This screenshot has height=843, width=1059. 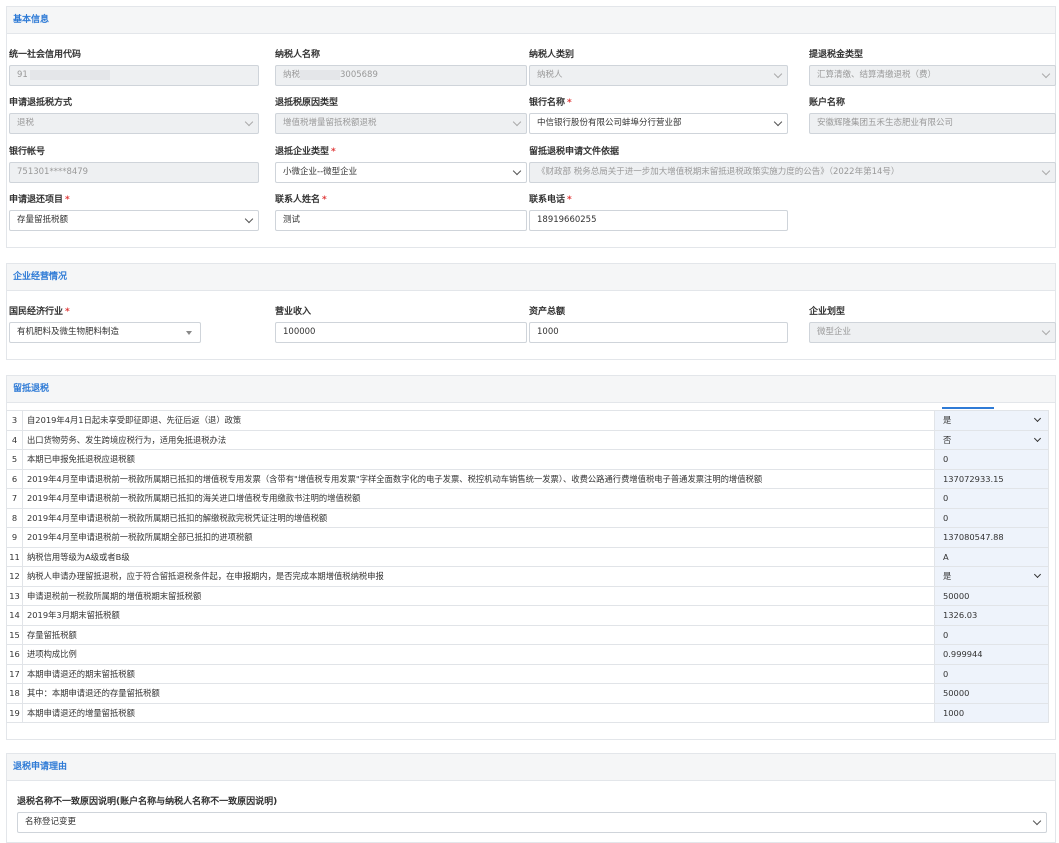 I want to click on taxpayer-type-field: 纳税人类别 纳税人, so click(x=658, y=67).